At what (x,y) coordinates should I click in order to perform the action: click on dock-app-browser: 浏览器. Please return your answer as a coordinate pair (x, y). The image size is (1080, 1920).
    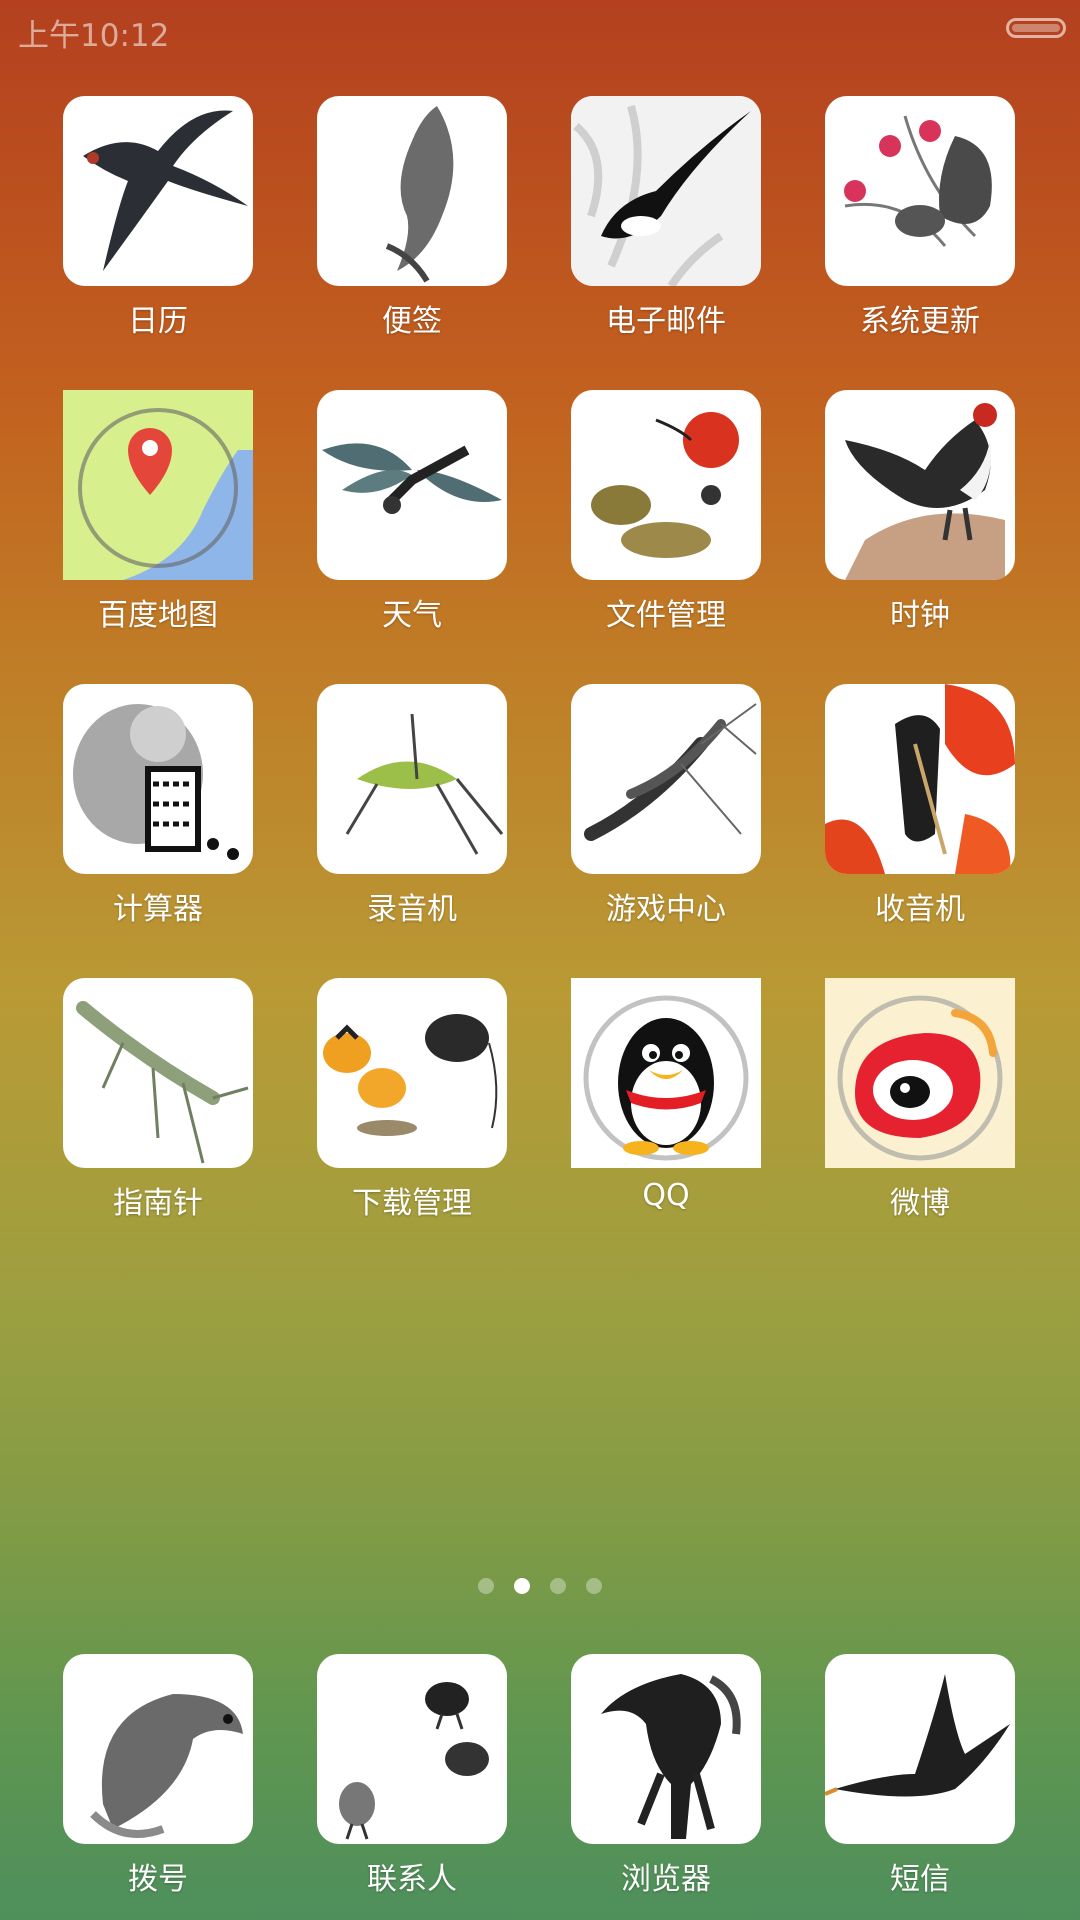
    Looking at the image, I should click on (648, 1779).